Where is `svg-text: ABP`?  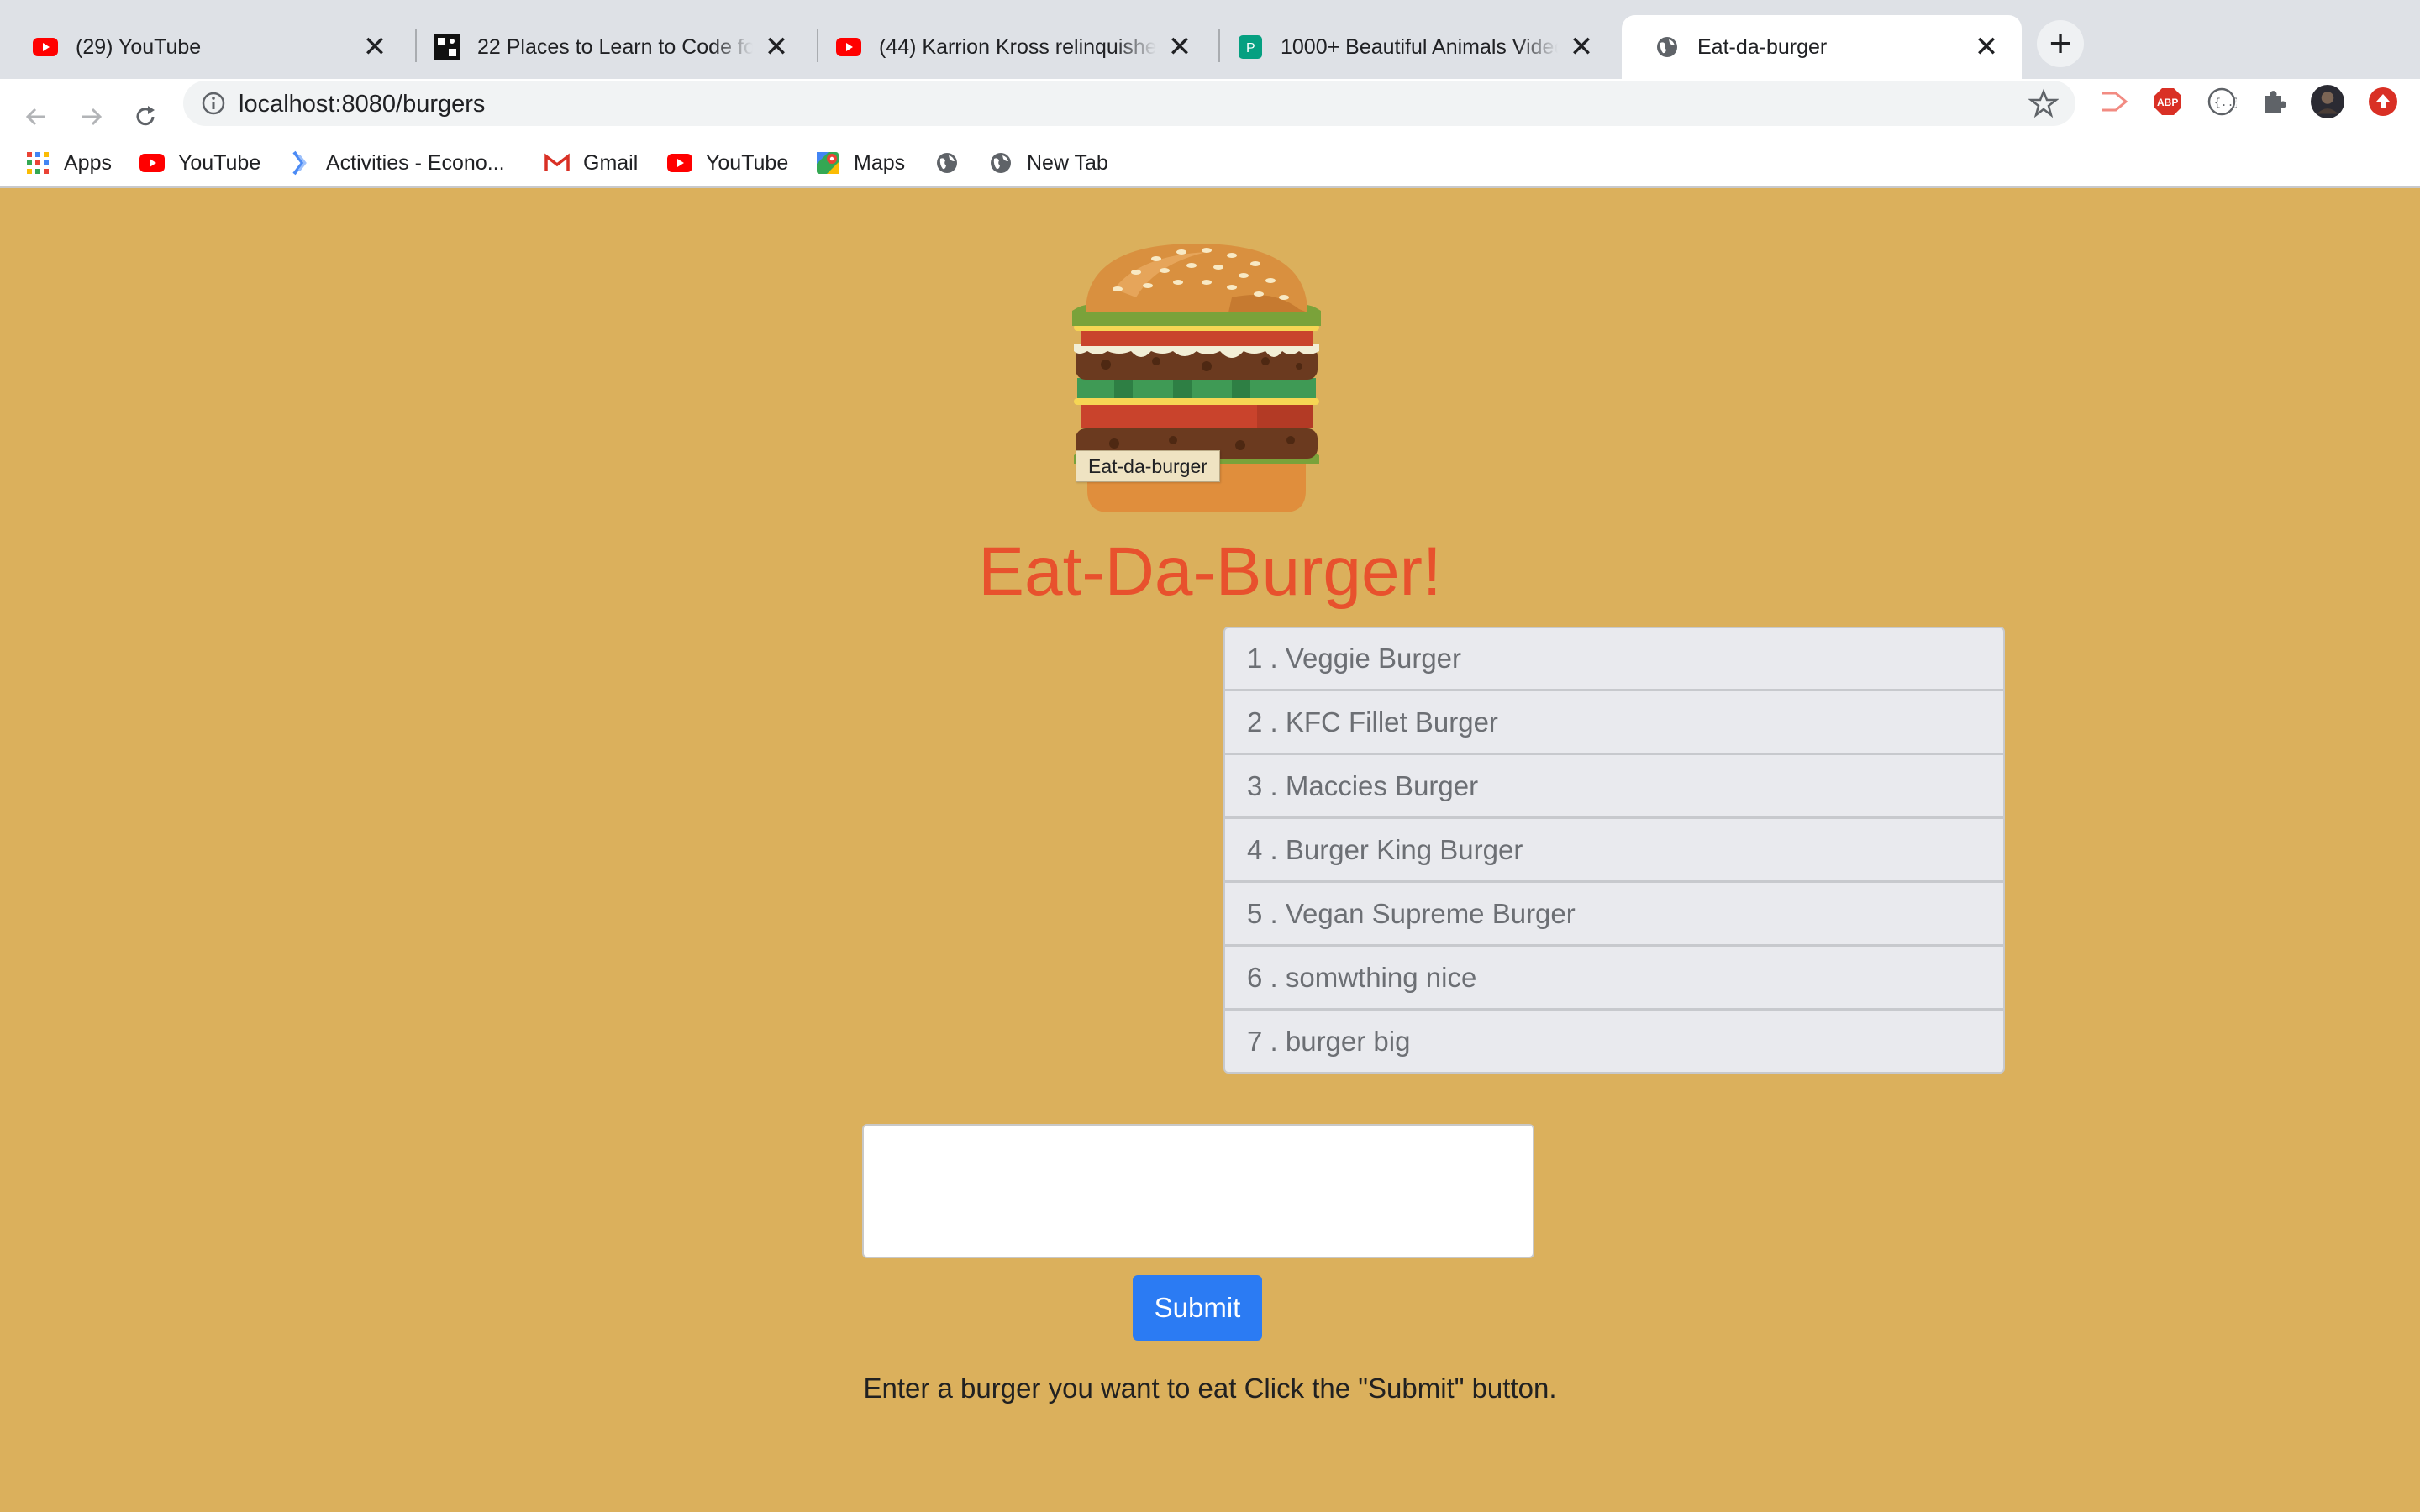
svg-text: ABP is located at coordinates (2167, 102).